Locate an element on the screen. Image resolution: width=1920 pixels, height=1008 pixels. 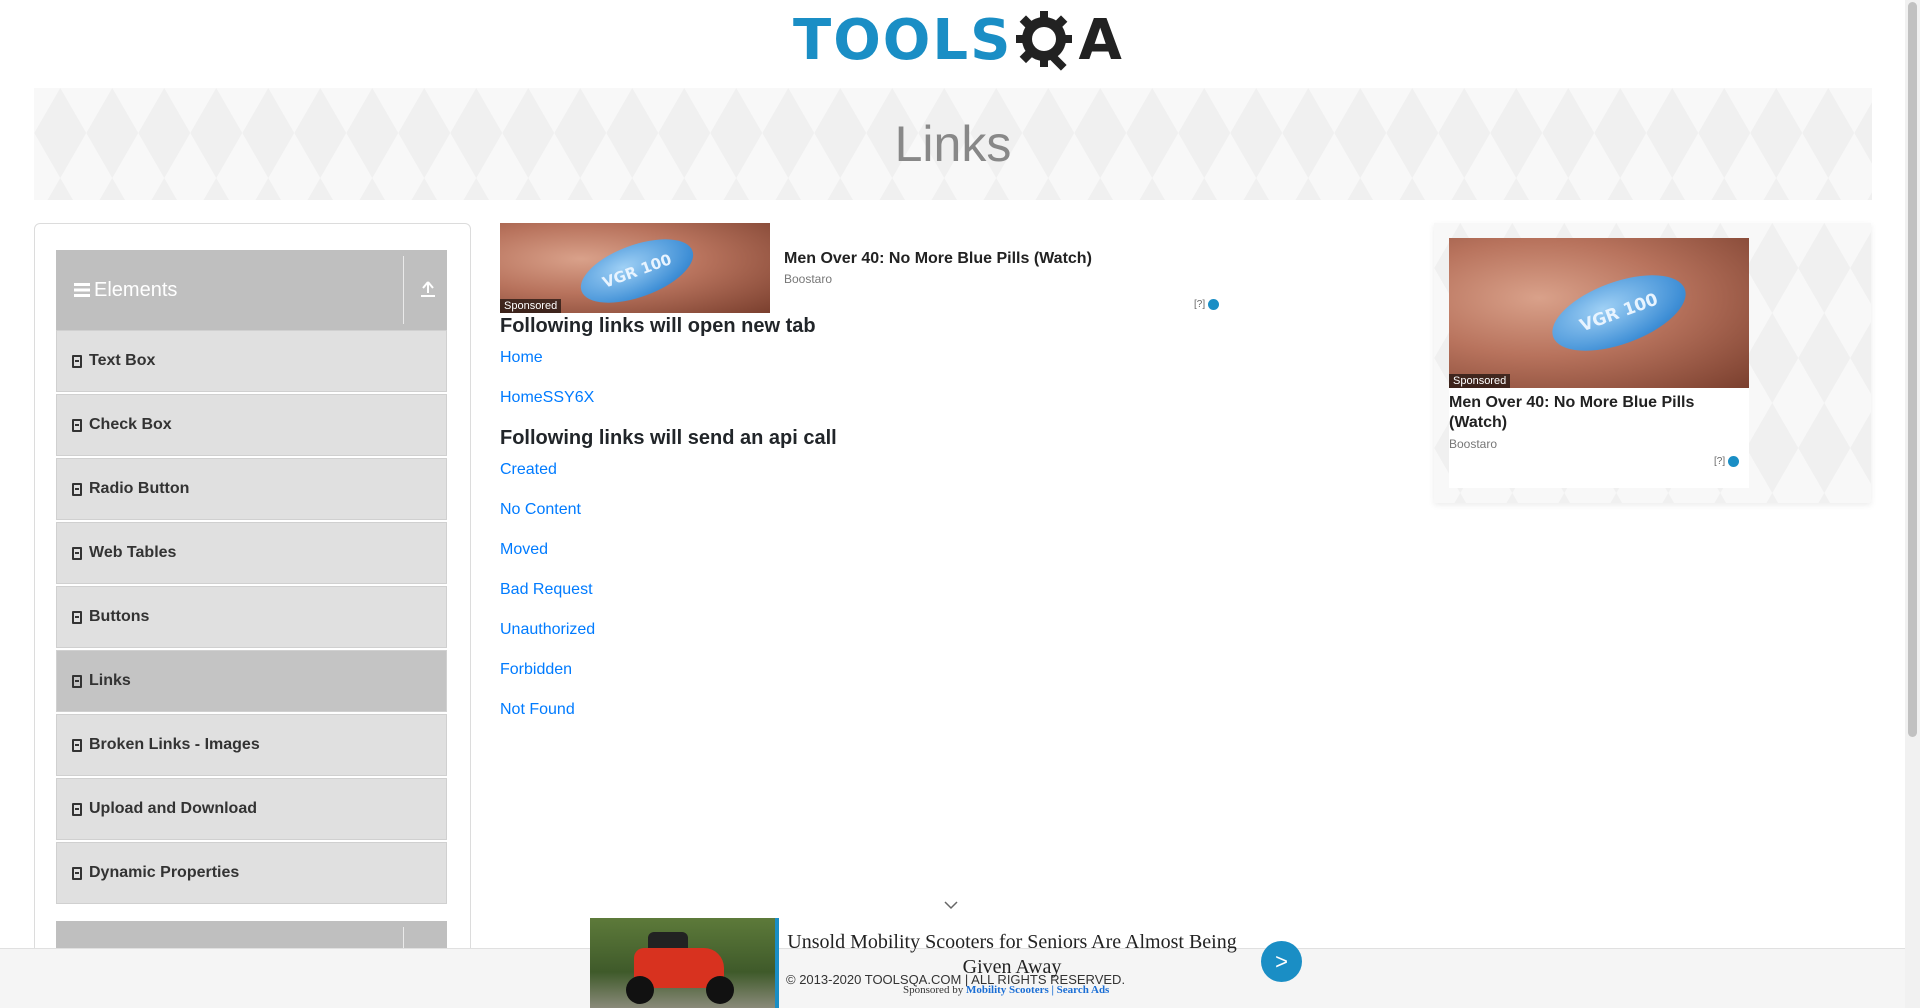
sidebar-item-upload-download: Upload and Download is located at coordinates (251, 809).